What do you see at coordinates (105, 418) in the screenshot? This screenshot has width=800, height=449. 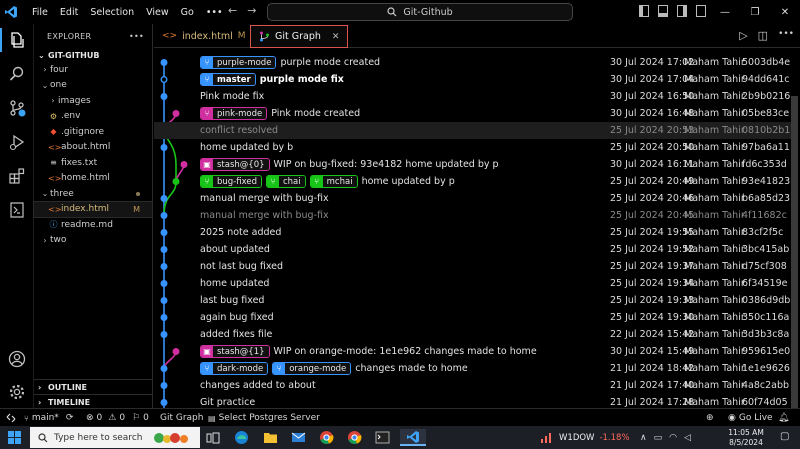 I see `problems-indicator: ⊗ 0 ⚠ 0` at bounding box center [105, 418].